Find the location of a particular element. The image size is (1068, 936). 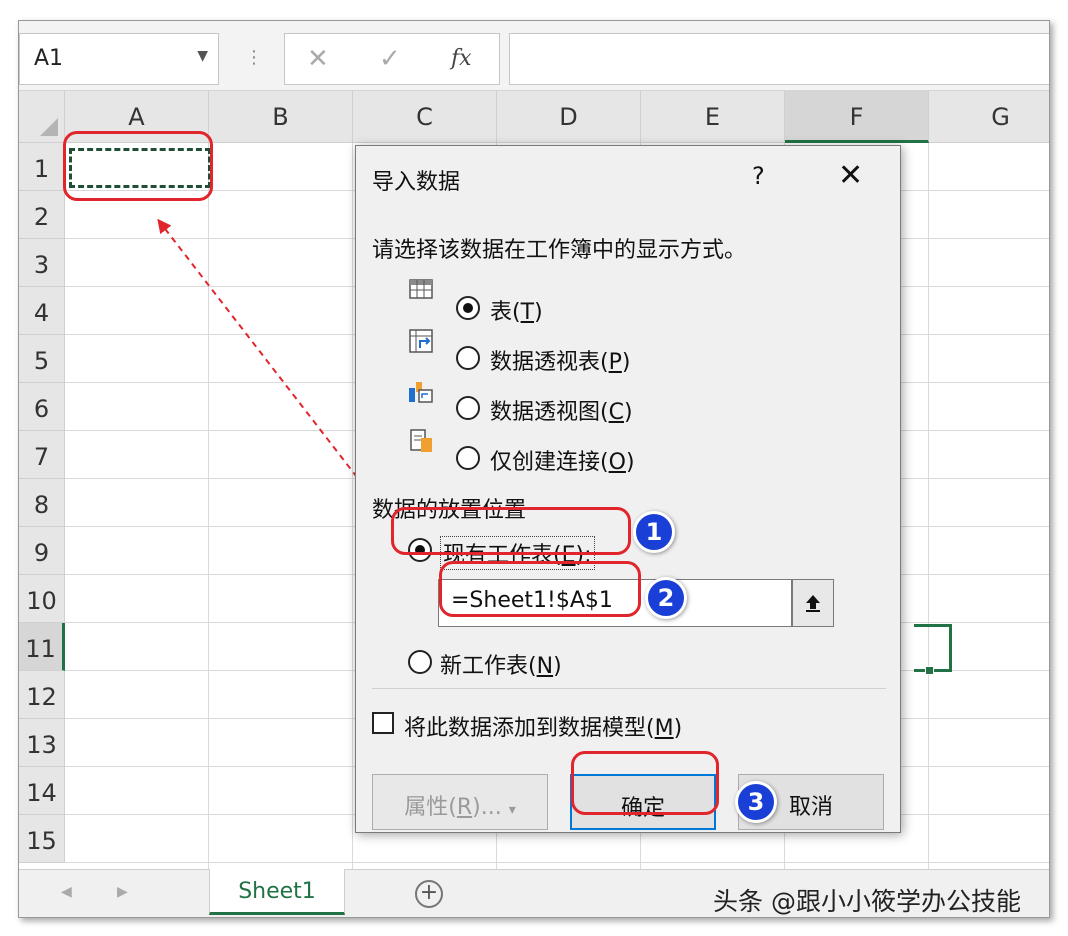

option-connection-only-label: 仅创建连接(O) is located at coordinates (562, 460).